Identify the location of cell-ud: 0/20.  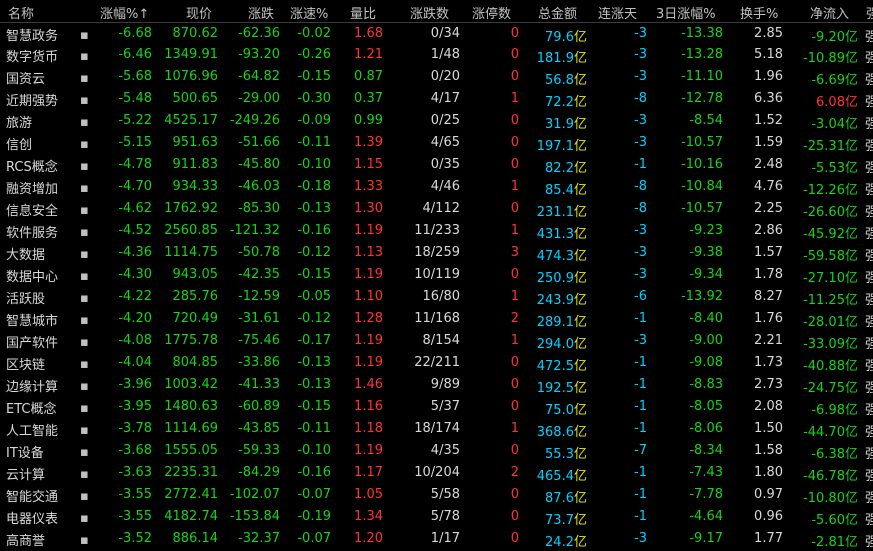
(445, 76).